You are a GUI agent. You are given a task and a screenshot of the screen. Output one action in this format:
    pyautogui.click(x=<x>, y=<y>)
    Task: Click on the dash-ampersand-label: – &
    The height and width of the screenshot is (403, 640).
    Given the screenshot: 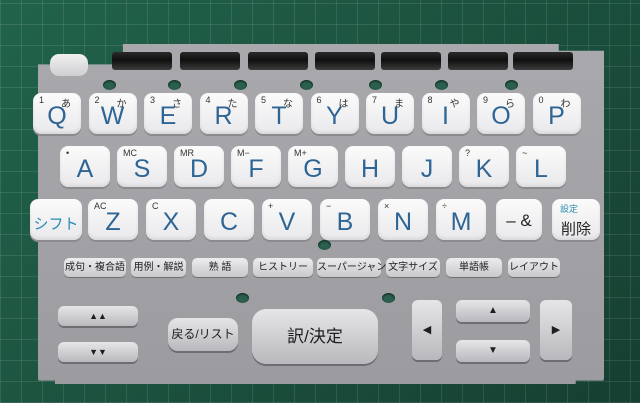 What is the action you would take?
    pyautogui.click(x=519, y=220)
    